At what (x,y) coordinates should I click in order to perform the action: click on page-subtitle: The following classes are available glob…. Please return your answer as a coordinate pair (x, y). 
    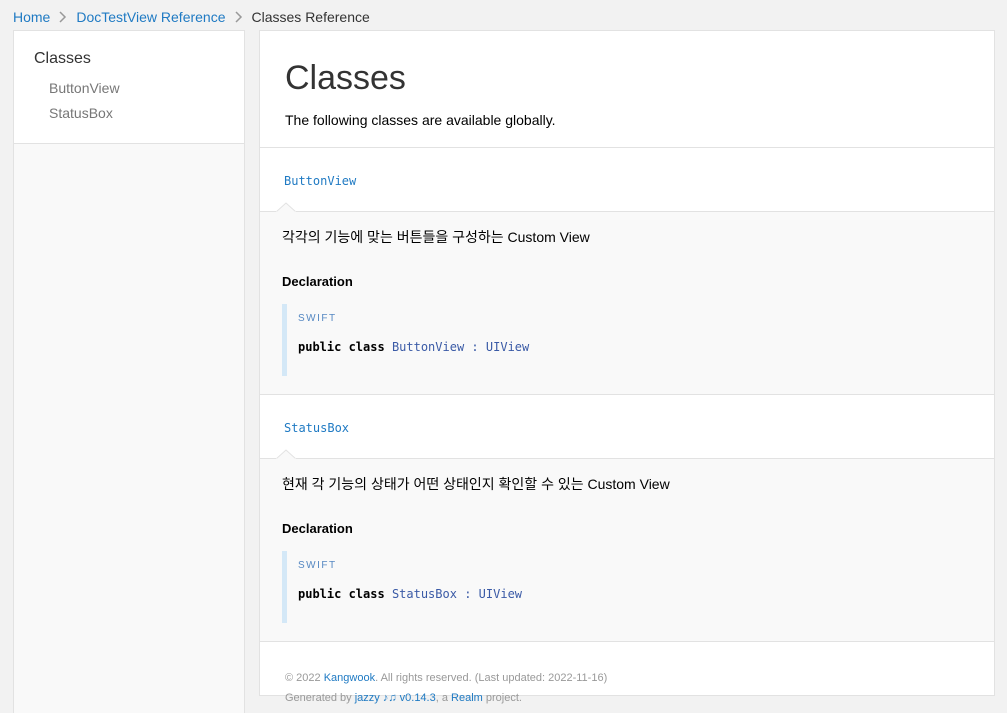
    Looking at the image, I should click on (420, 120).